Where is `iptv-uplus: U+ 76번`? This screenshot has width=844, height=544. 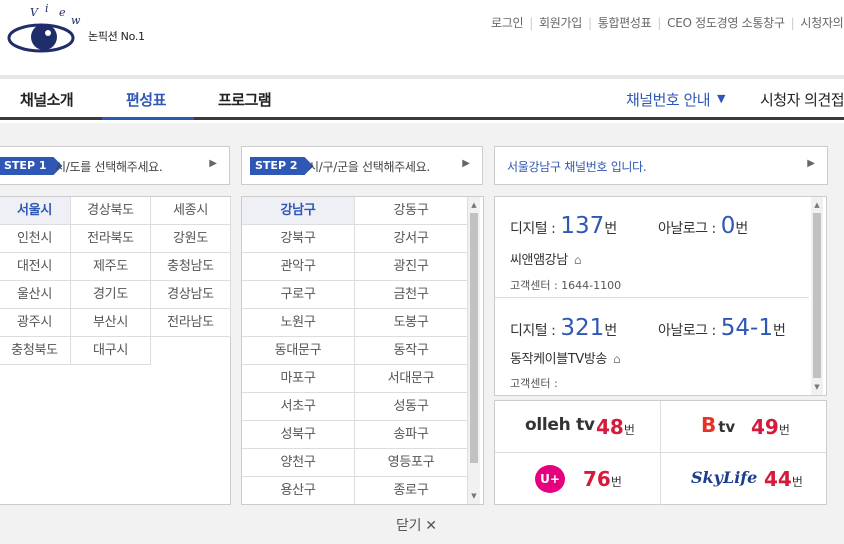 iptv-uplus: U+ 76번 is located at coordinates (578, 479).